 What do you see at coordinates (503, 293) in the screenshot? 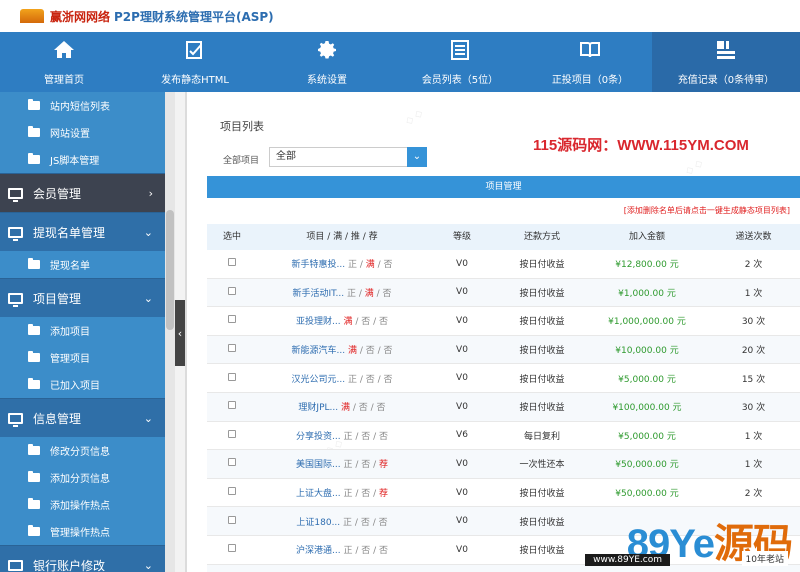
I see `table-row: 新手活动IT... 正 / 满 / 否 V0 按日付收益 ¥1,000.00 元 1 次` at bounding box center [503, 293].